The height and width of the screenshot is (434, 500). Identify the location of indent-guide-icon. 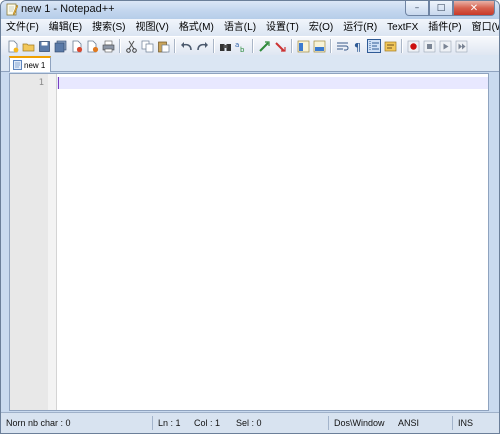
(374, 46).